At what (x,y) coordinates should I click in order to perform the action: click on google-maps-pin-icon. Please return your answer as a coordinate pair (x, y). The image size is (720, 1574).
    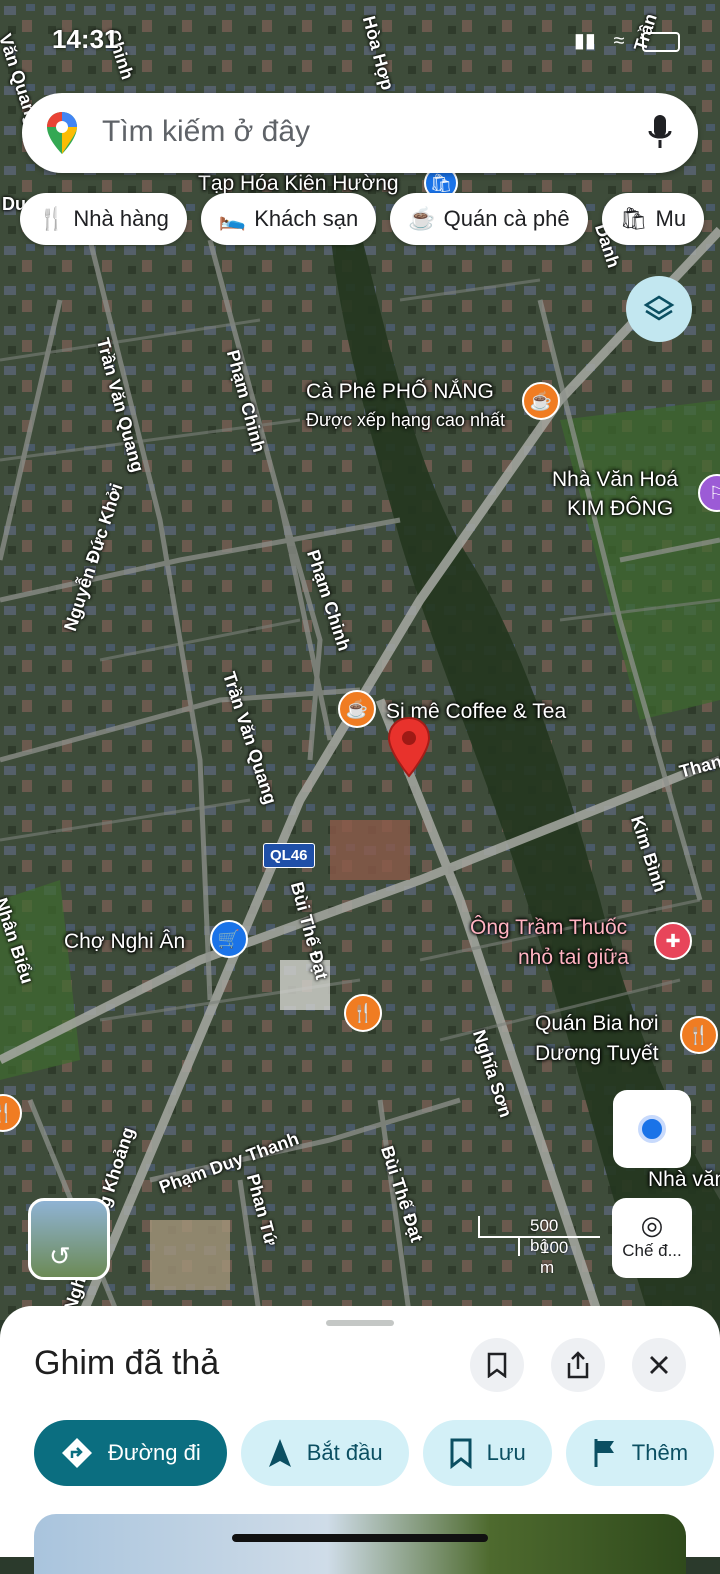
    Looking at the image, I should click on (62, 133).